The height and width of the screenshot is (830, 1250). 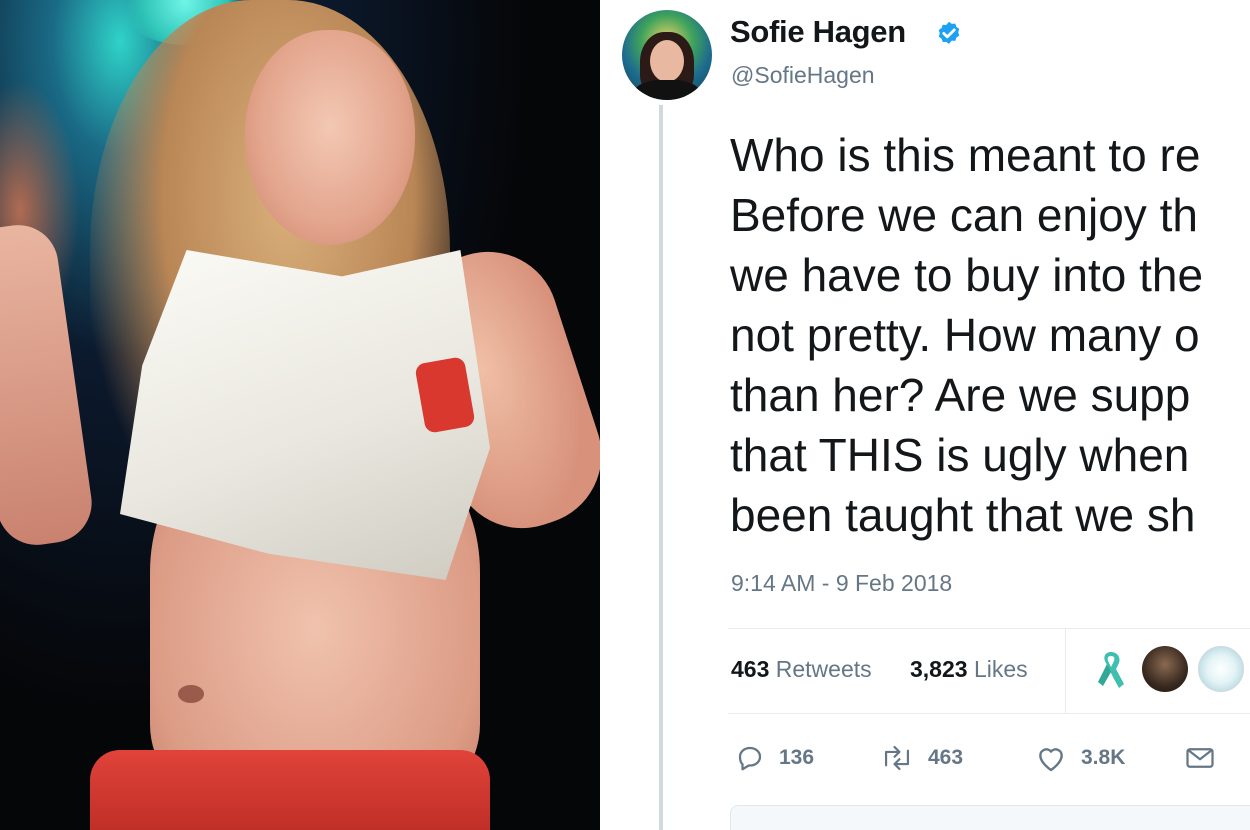 What do you see at coordinates (897, 758) in the screenshot?
I see `retweet-icon` at bounding box center [897, 758].